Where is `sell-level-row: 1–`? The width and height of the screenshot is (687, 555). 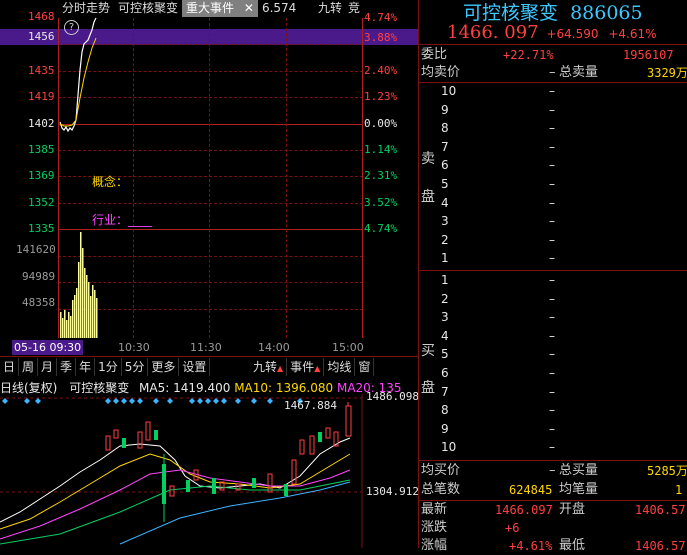
sell-level-row: 1– is located at coordinates (553, 260).